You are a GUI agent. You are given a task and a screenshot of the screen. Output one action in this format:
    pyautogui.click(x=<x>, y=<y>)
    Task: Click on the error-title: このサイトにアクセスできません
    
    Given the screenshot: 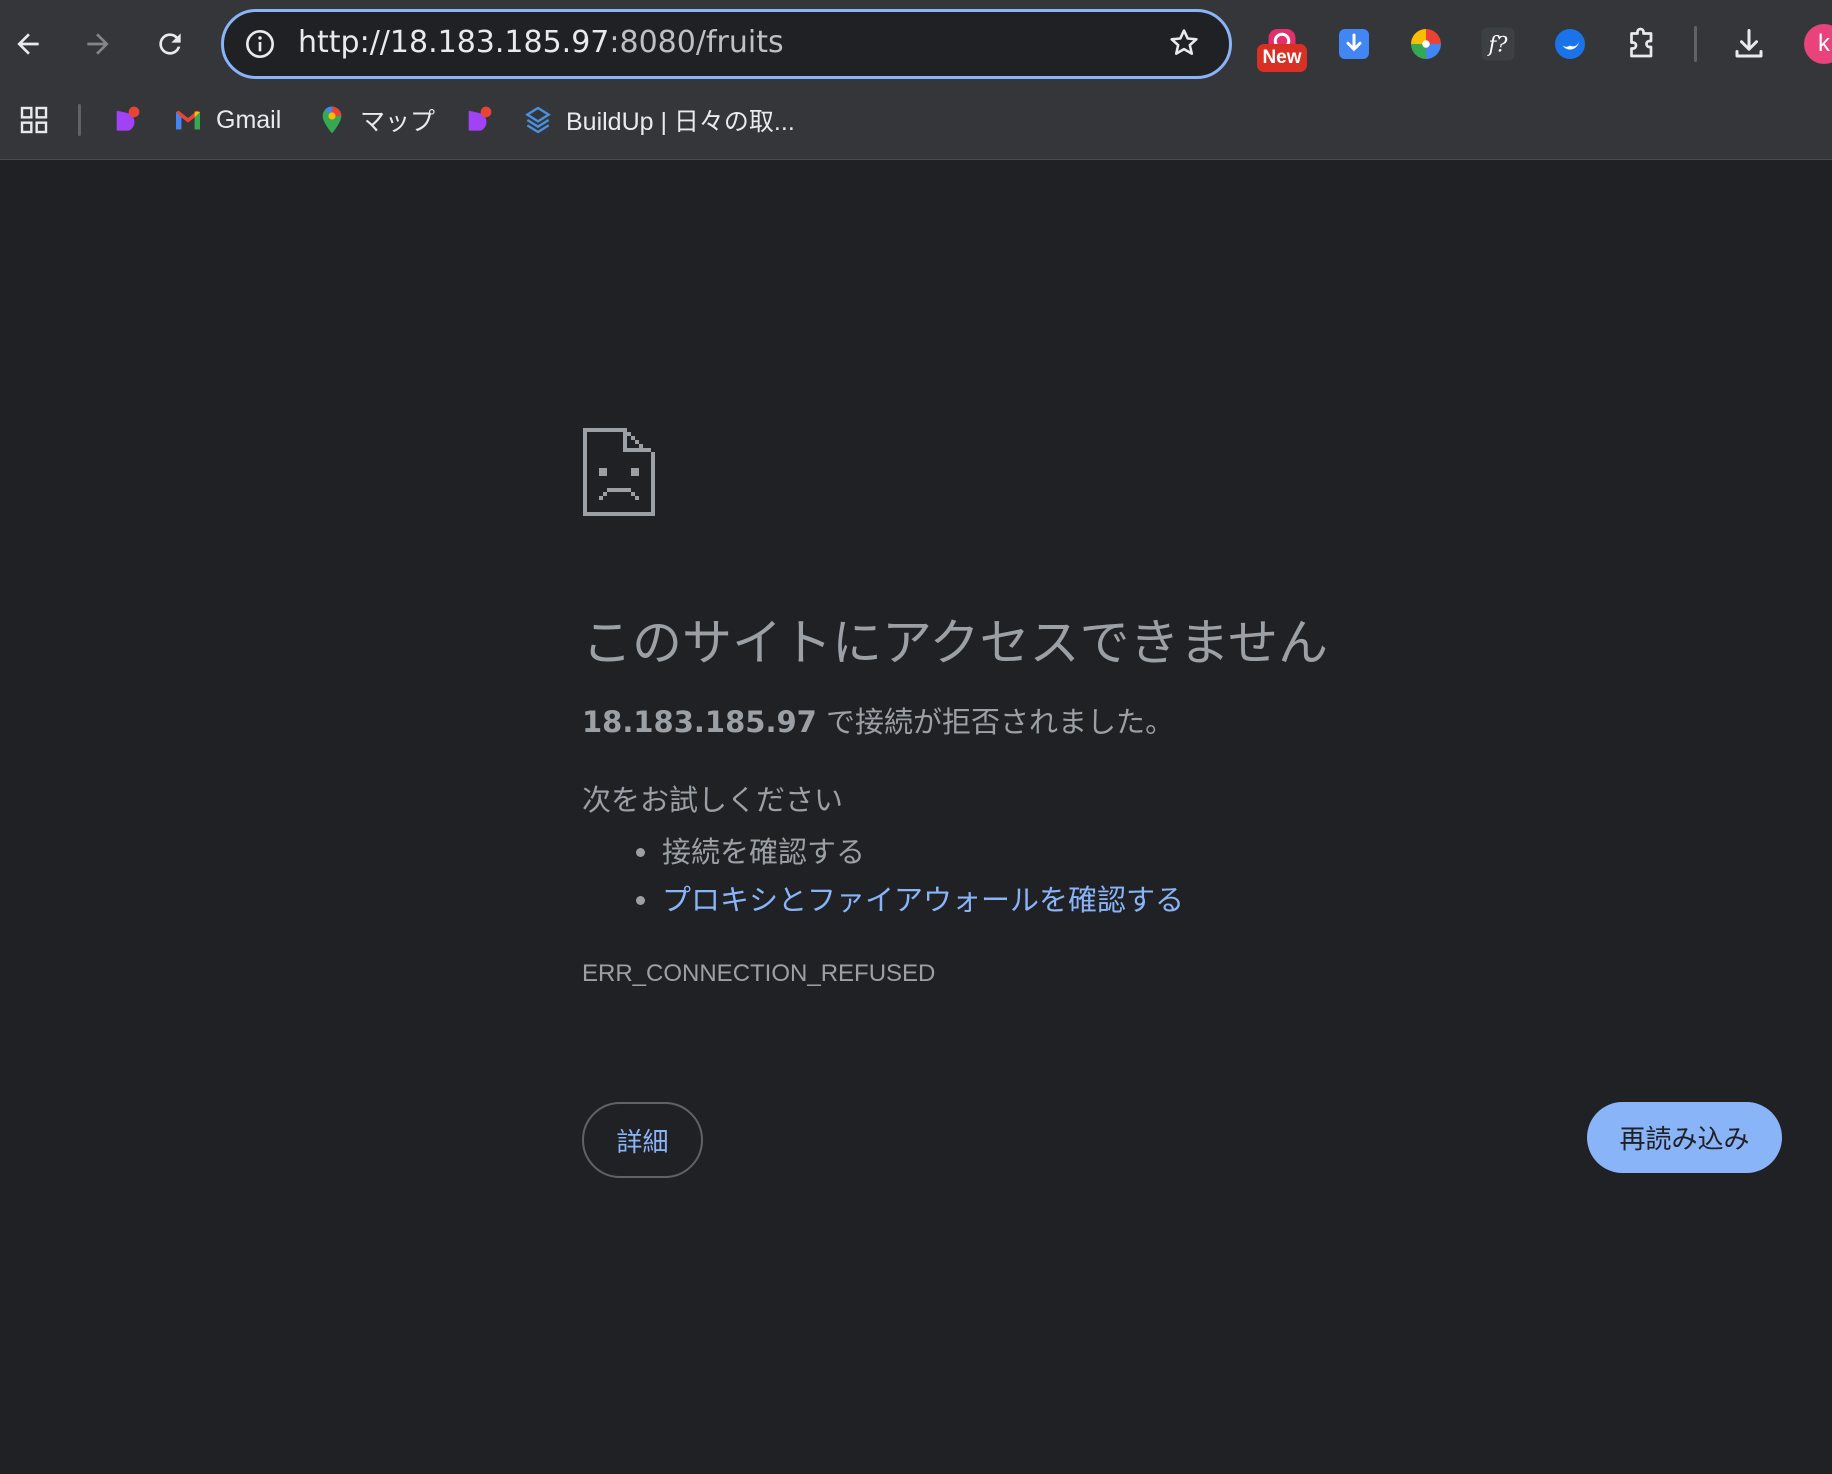 What is the action you would take?
    pyautogui.click(x=955, y=643)
    